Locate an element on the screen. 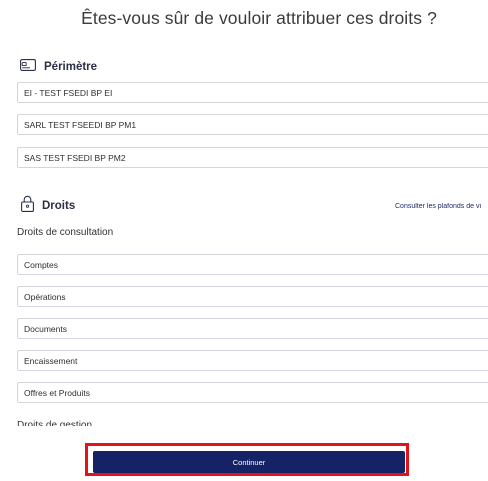 This screenshot has width=488, height=481. perimetre-item: EI - TEST FSEDI BP EI is located at coordinates (252, 92).